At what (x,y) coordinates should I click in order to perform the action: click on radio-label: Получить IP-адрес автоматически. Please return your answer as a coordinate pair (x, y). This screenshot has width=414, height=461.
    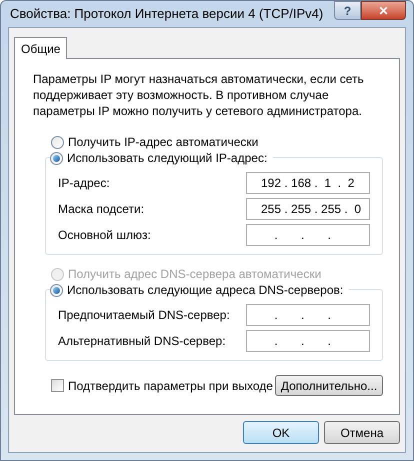
    Looking at the image, I should click on (163, 142).